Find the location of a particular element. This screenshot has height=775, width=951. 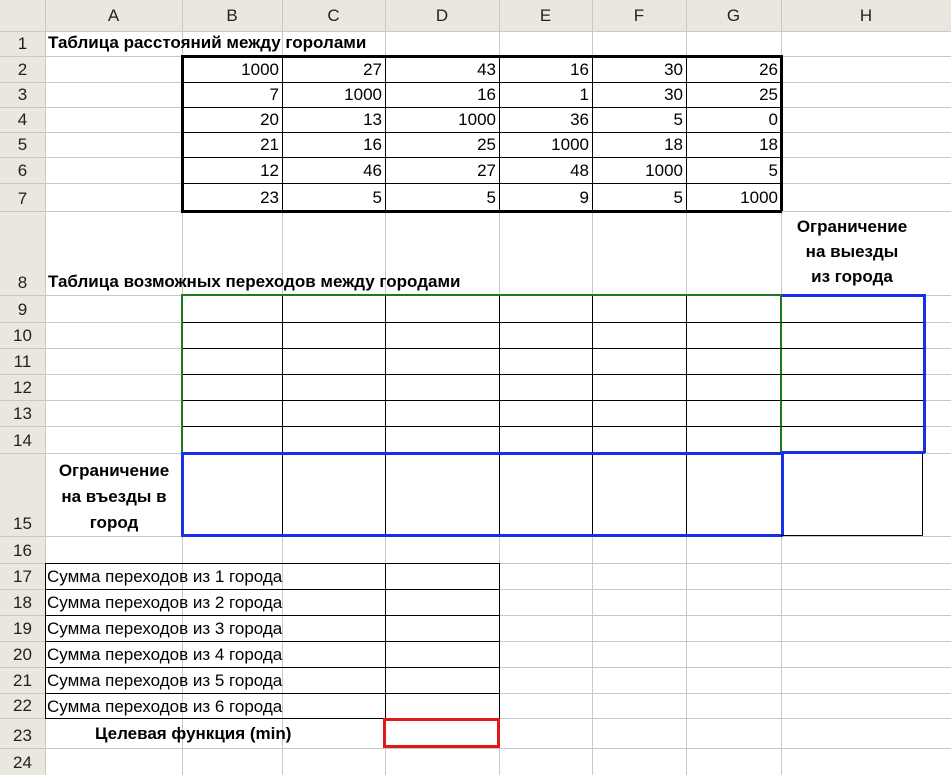

distance-cell: 18 is located at coordinates (733, 144).